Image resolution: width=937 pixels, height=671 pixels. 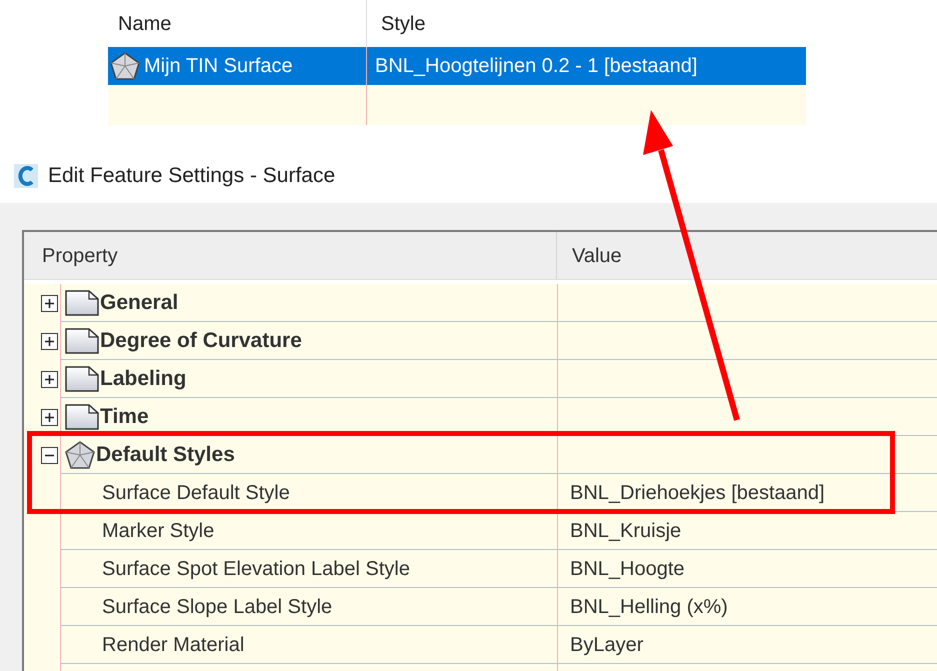 I want to click on category-row: Labeling, so click(x=480, y=379).